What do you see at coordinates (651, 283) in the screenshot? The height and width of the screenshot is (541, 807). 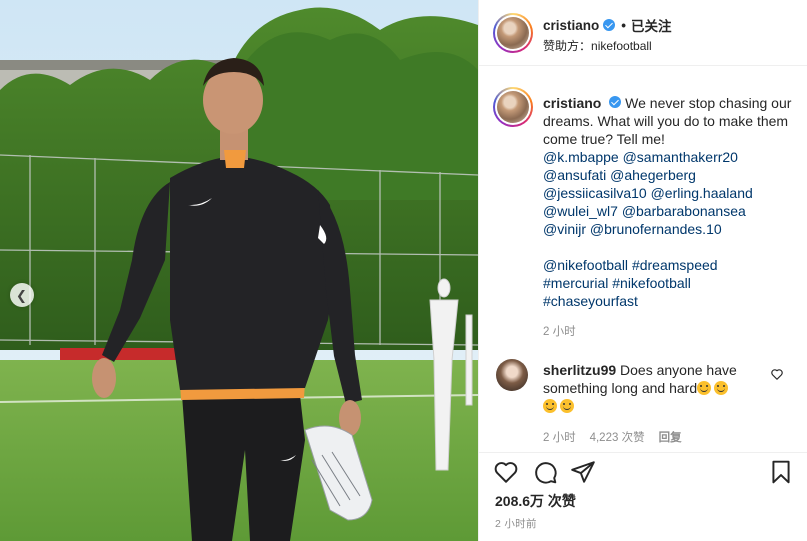 I see `hashtag-link: #nikefootball` at bounding box center [651, 283].